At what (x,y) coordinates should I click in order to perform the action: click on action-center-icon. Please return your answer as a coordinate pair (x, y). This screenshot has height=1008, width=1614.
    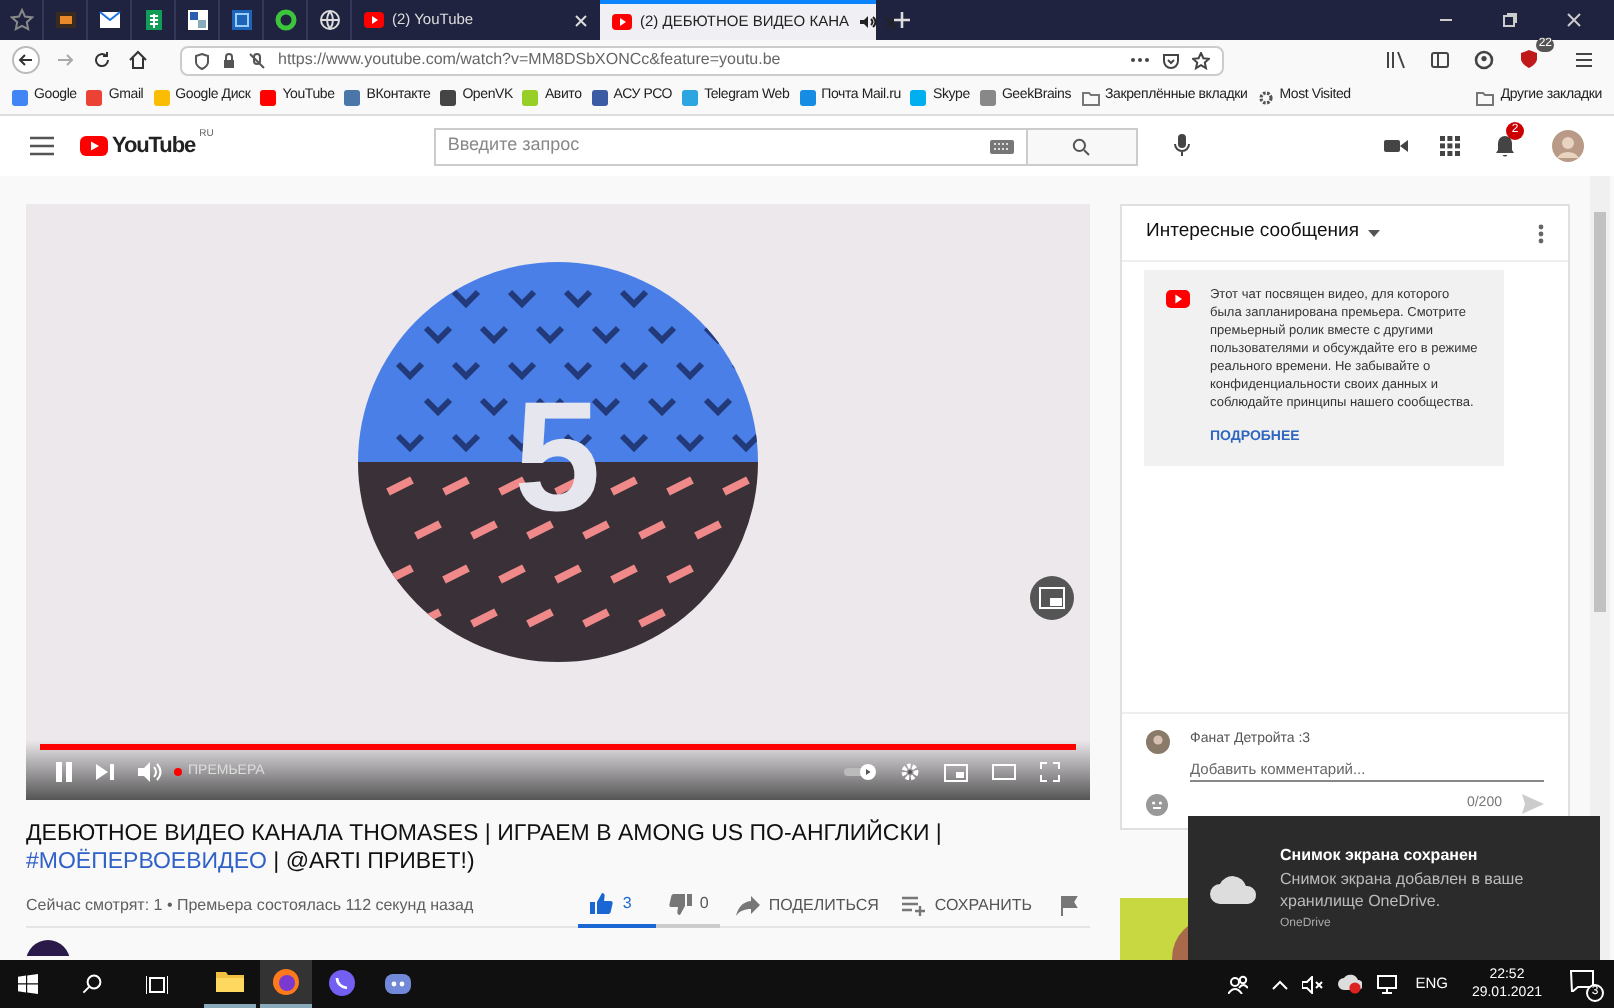
    Looking at the image, I should click on (1582, 981).